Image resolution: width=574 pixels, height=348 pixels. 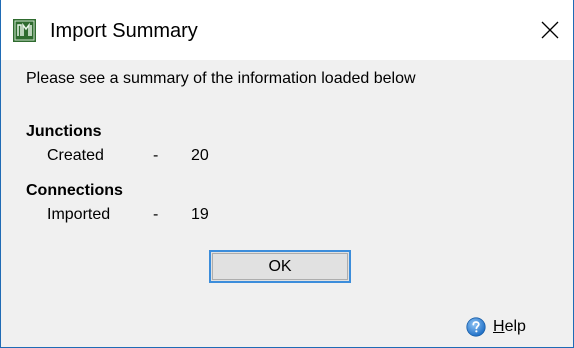 What do you see at coordinates (200, 155) in the screenshot?
I see `junctions-created-value: 20` at bounding box center [200, 155].